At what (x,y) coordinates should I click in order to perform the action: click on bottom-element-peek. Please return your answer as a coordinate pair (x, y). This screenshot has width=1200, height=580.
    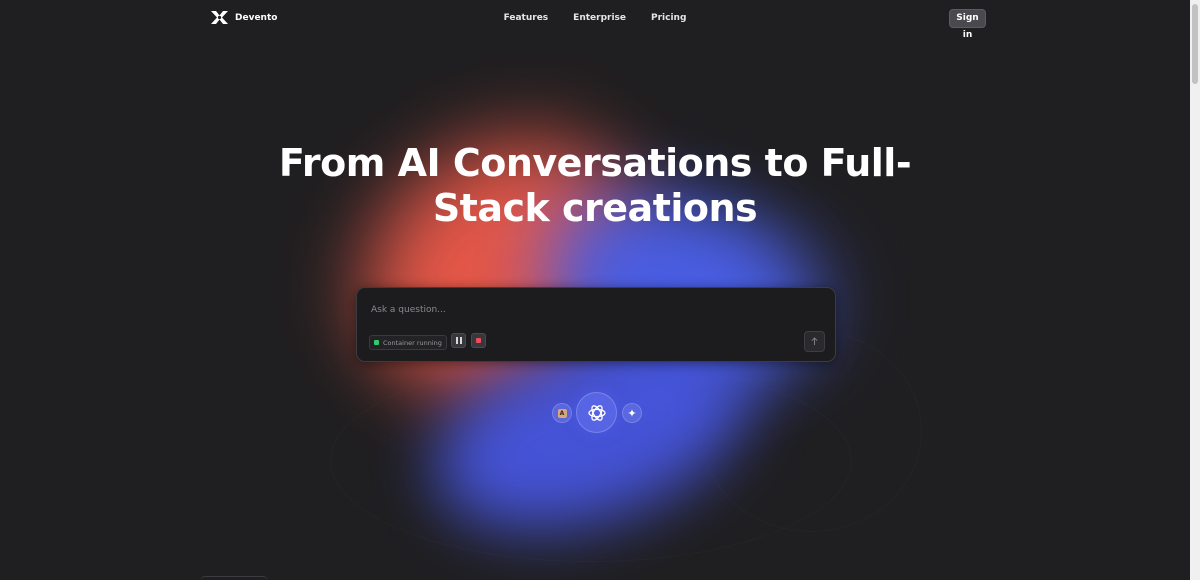
    Looking at the image, I should click on (234, 578).